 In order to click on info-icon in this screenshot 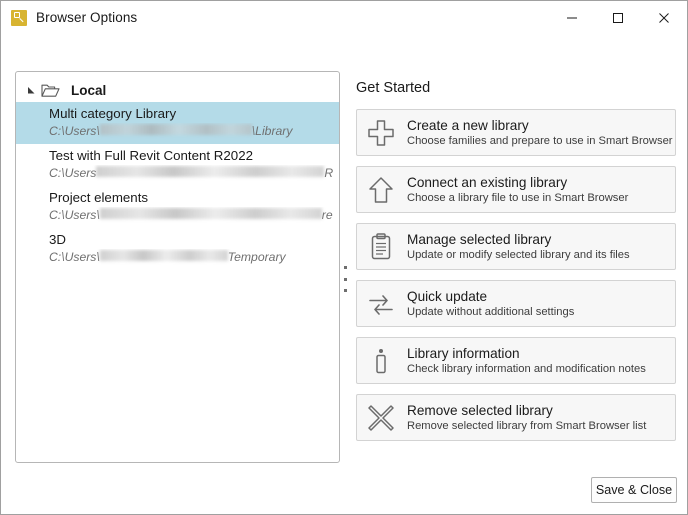, I will do `click(381, 361)`.